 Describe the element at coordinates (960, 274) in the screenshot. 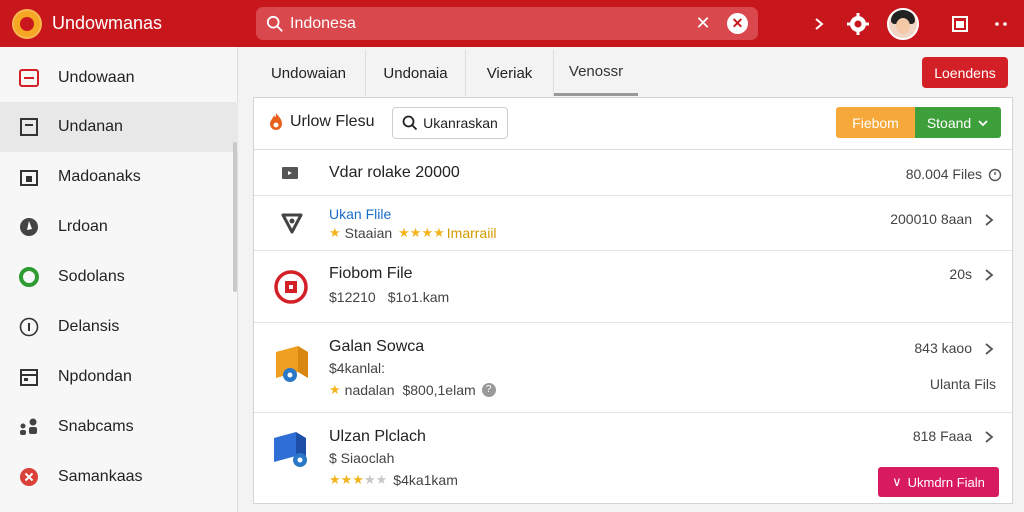

I see `row-meta: 20s` at that location.